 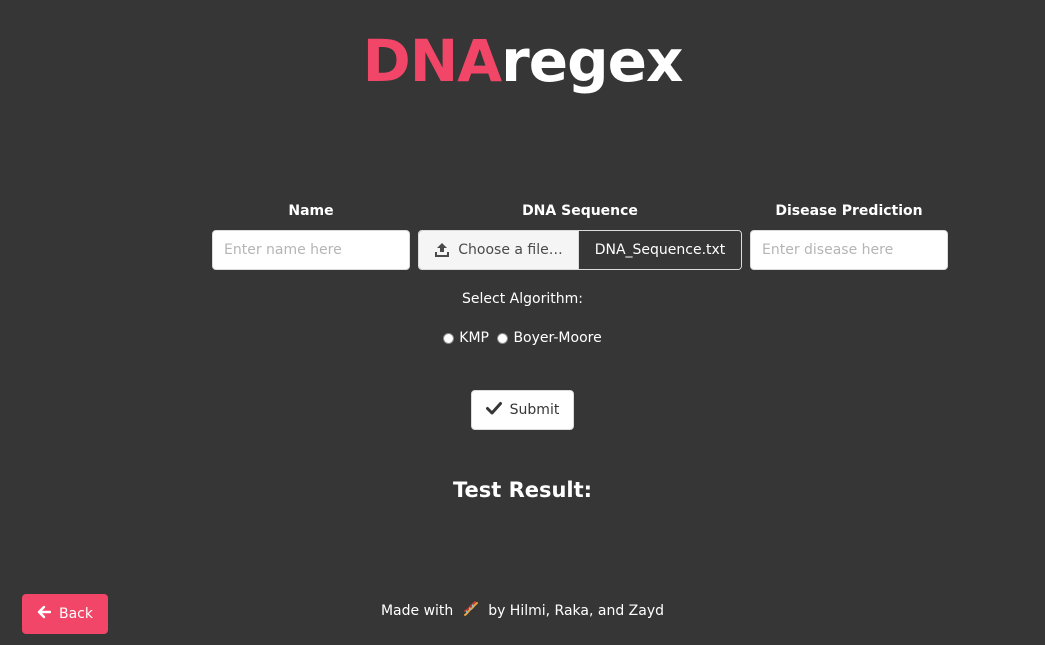 I want to click on name-input, so click(x=311, y=250).